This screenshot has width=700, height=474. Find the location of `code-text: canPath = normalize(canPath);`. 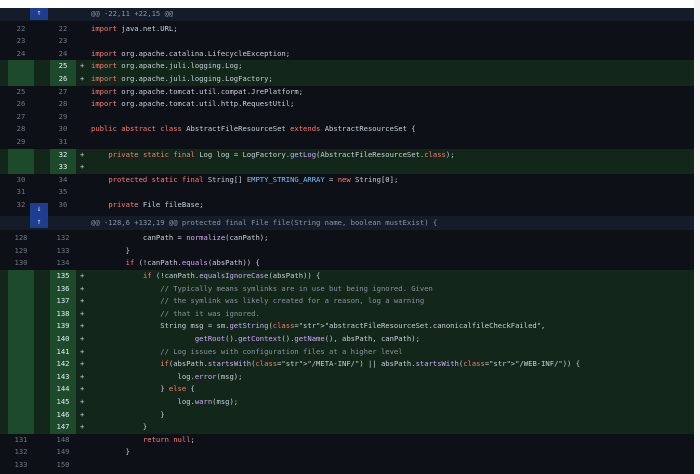

code-text: canPath = normalize(canPath); is located at coordinates (180, 238).